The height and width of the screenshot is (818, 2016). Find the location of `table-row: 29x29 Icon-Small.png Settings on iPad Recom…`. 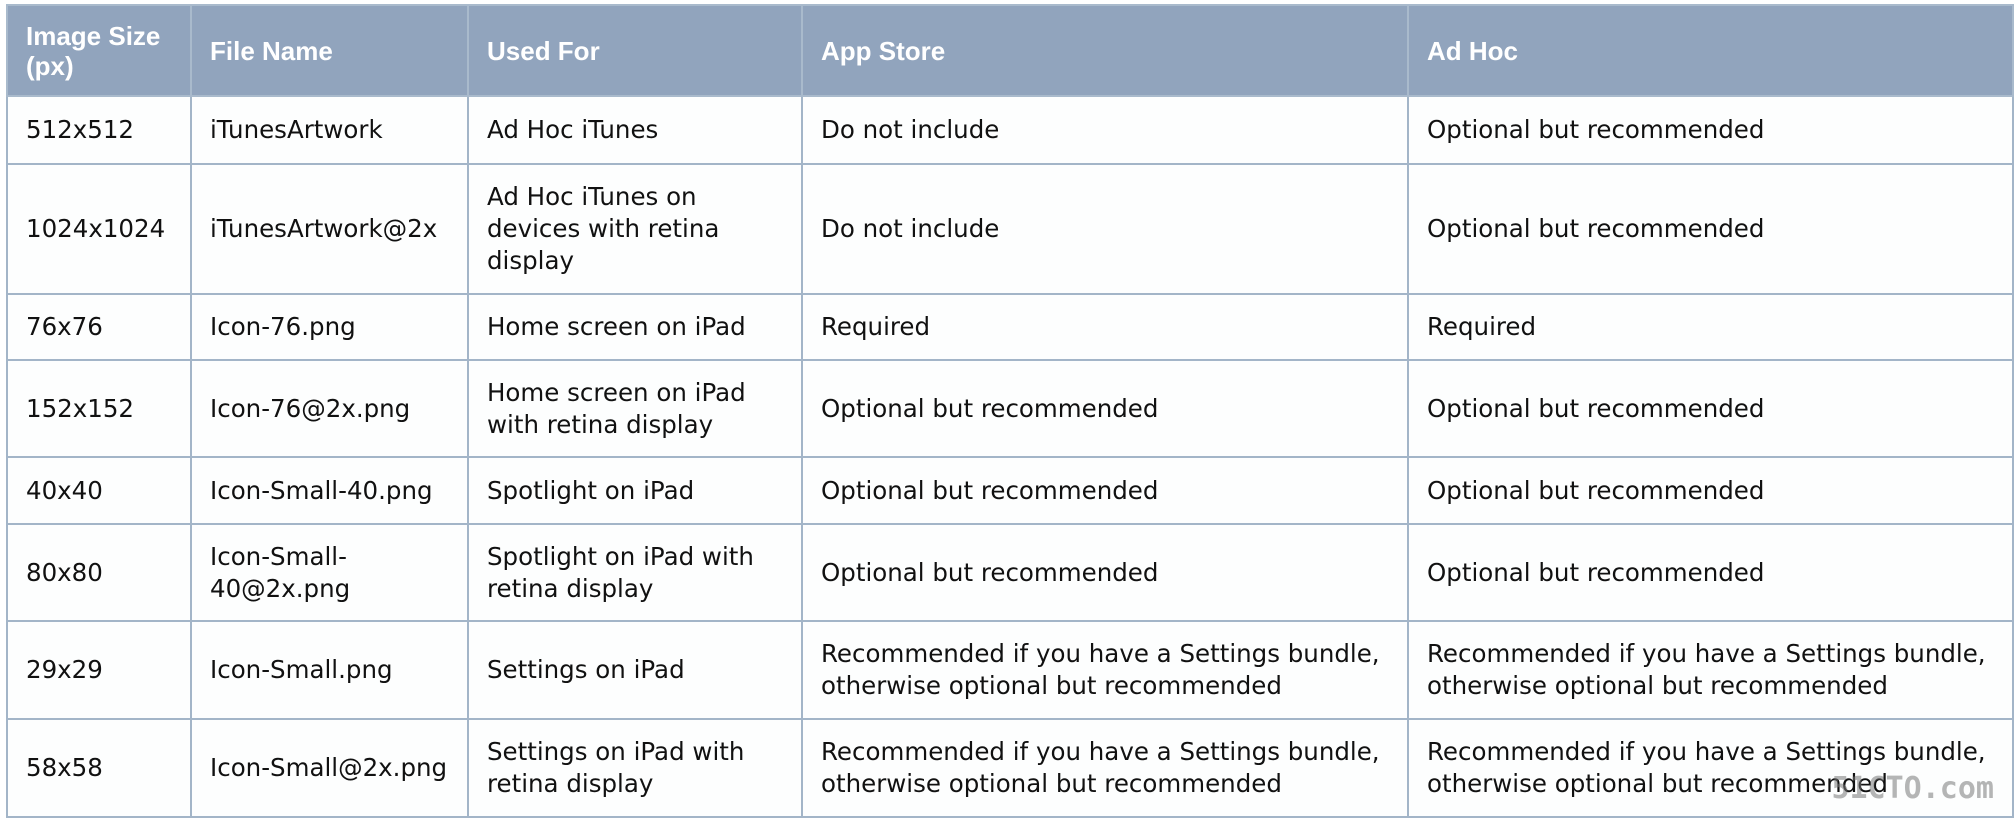

table-row: 29x29 Icon-Small.png Settings on iPad Recom… is located at coordinates (1010, 670).